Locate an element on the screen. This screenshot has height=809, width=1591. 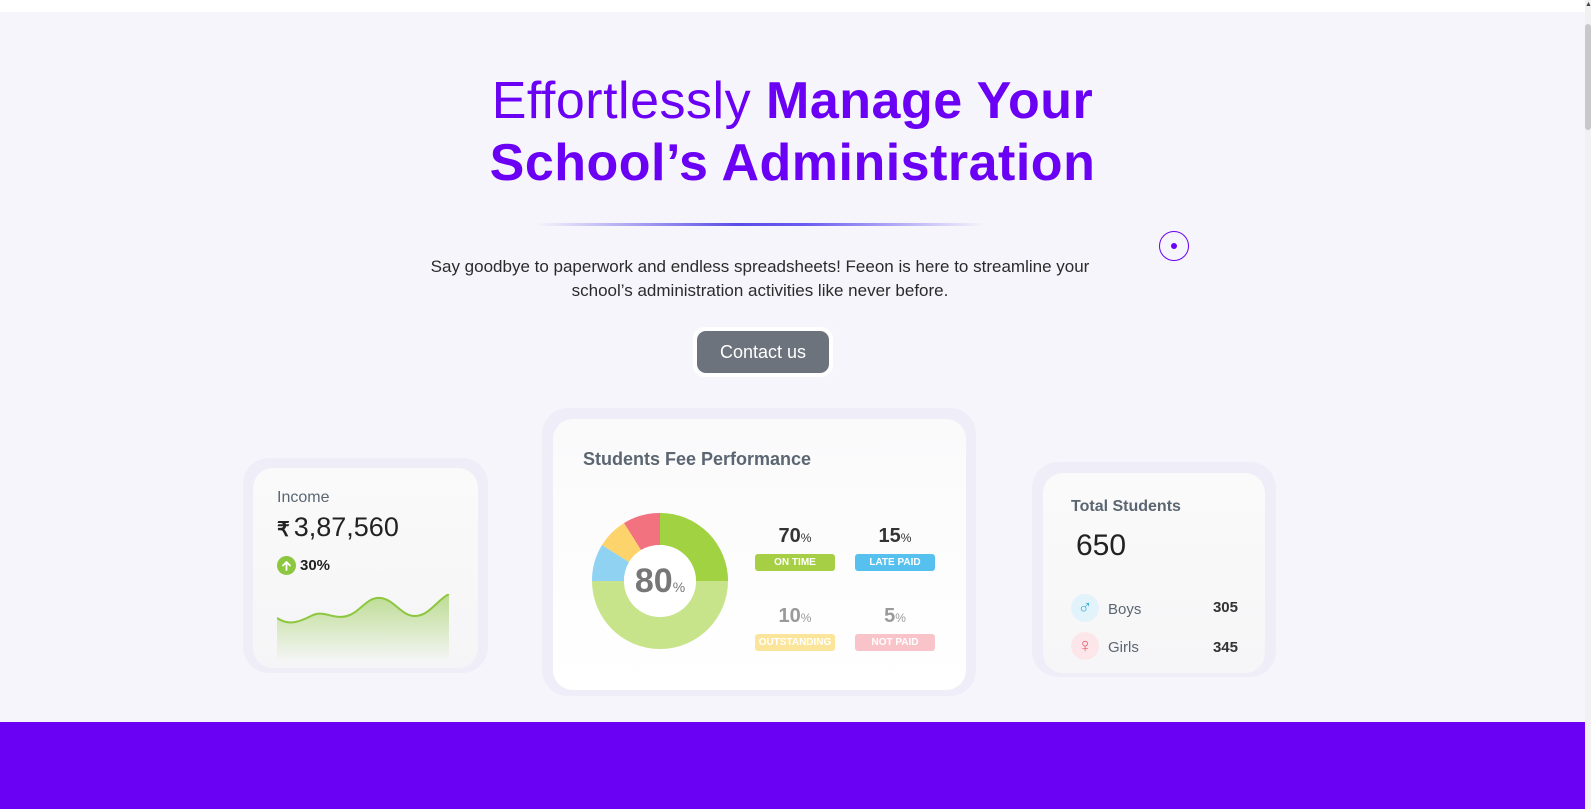
stat-tag: LATE PAID is located at coordinates (895, 562).